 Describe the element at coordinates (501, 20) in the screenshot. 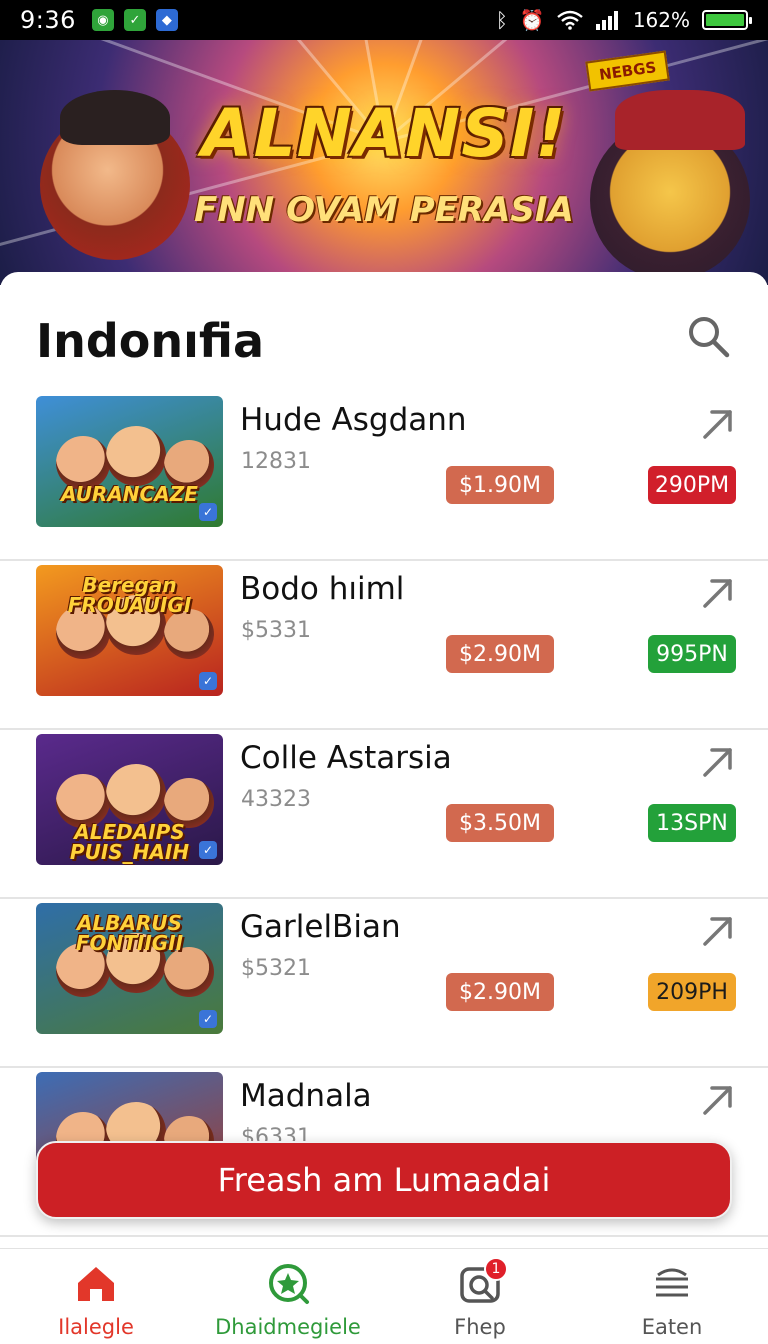

I see `bluetooth-icon: ᛒ` at that location.